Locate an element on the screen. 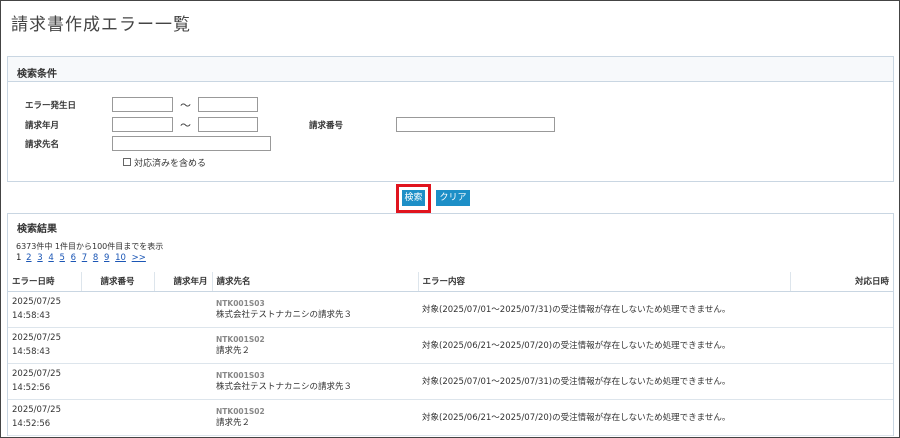 The height and width of the screenshot is (438, 900). billing-target-input is located at coordinates (191, 143).